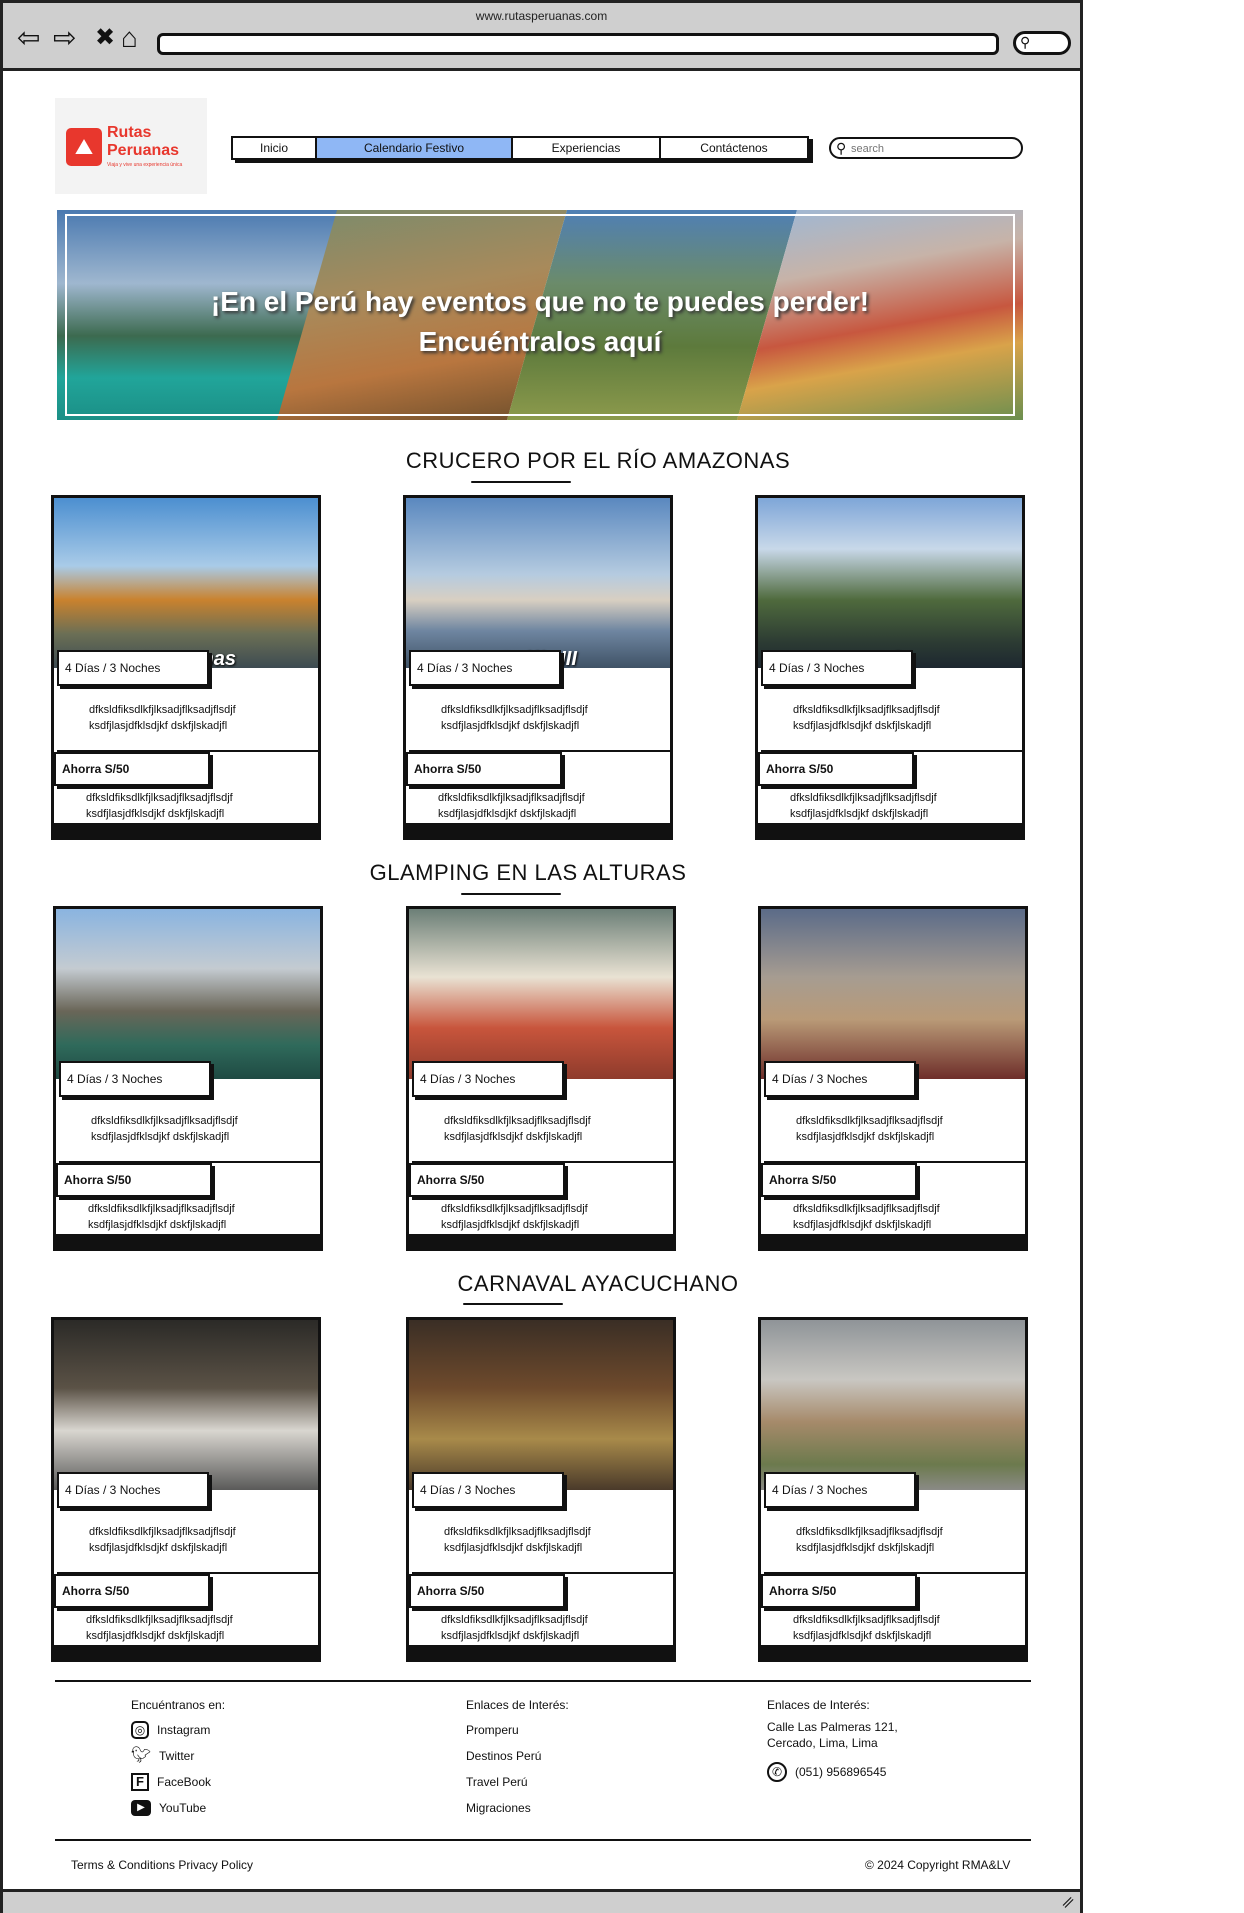 This screenshot has width=1244, height=1913. What do you see at coordinates (517, 1808) in the screenshot?
I see `footer-link-migraciones: Migraciones` at bounding box center [517, 1808].